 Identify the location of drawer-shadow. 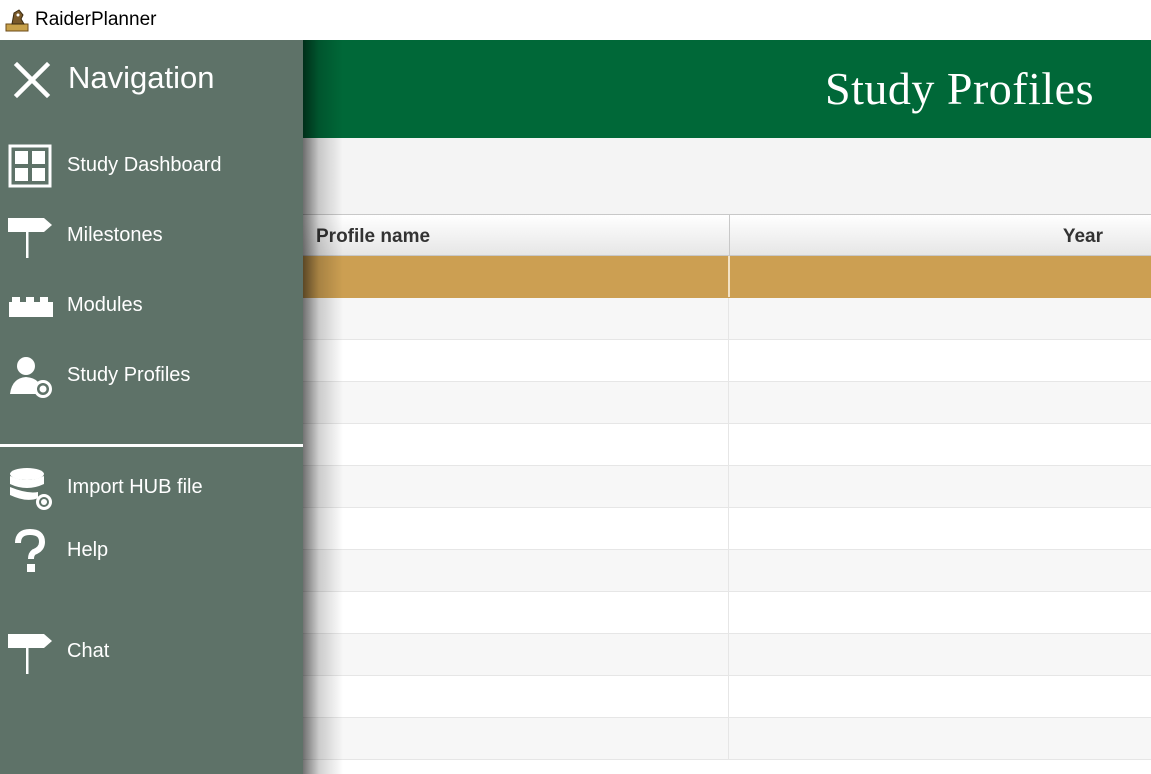
(323, 407).